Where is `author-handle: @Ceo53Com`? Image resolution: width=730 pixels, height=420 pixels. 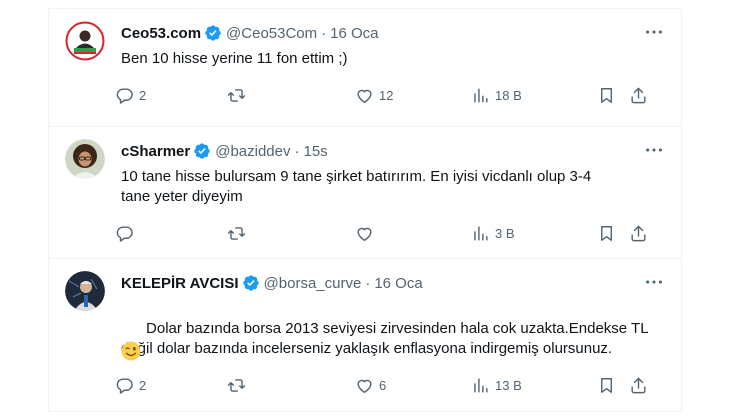
author-handle: @Ceo53Com is located at coordinates (271, 33).